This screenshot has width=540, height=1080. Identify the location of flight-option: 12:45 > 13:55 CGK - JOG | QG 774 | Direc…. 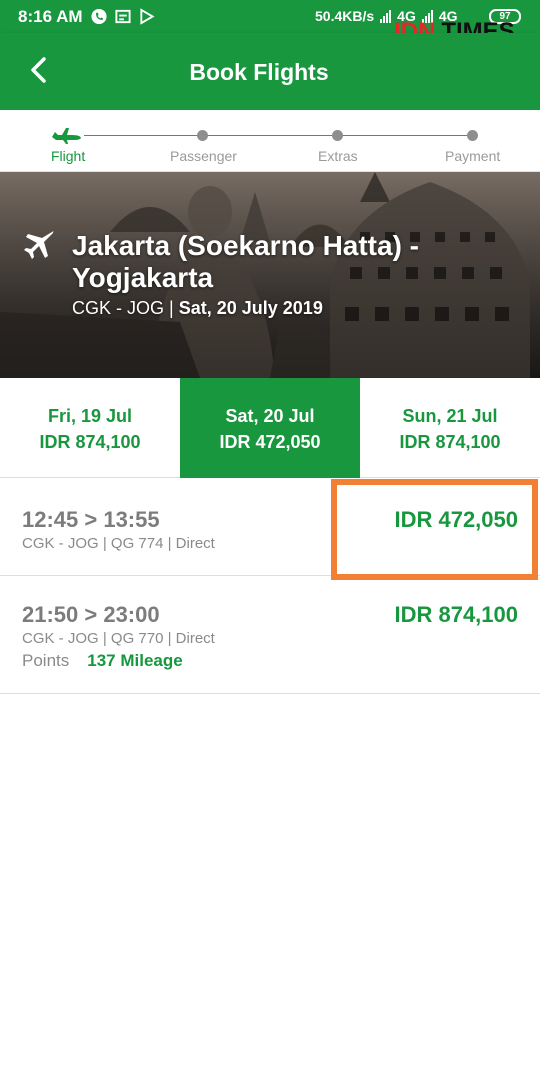
(270, 527).